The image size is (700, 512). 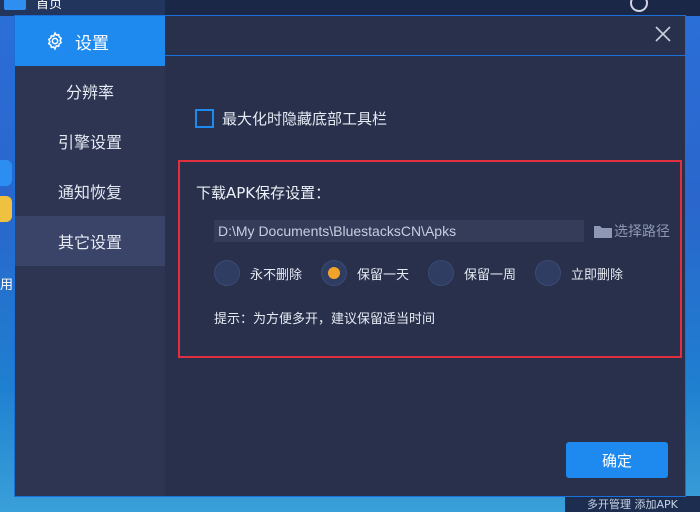 What do you see at coordinates (603, 232) in the screenshot?
I see `folder-icon` at bounding box center [603, 232].